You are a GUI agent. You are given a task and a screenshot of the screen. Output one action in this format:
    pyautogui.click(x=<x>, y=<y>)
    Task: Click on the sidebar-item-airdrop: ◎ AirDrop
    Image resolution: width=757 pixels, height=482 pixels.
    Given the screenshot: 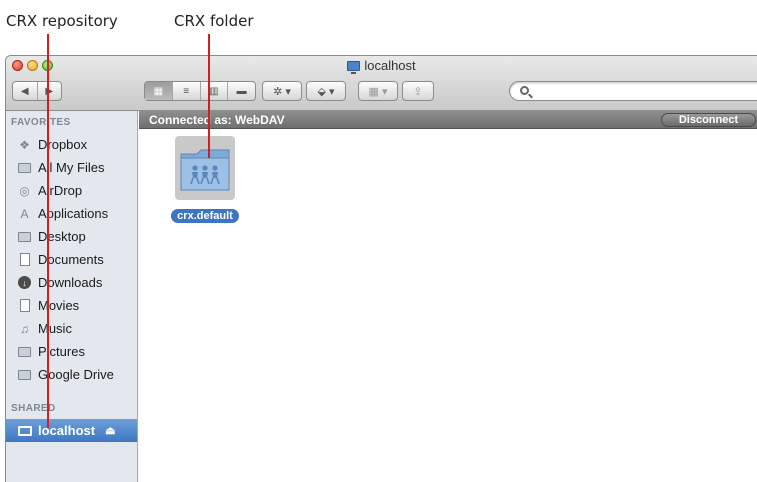 What is the action you would take?
    pyautogui.click(x=71, y=190)
    